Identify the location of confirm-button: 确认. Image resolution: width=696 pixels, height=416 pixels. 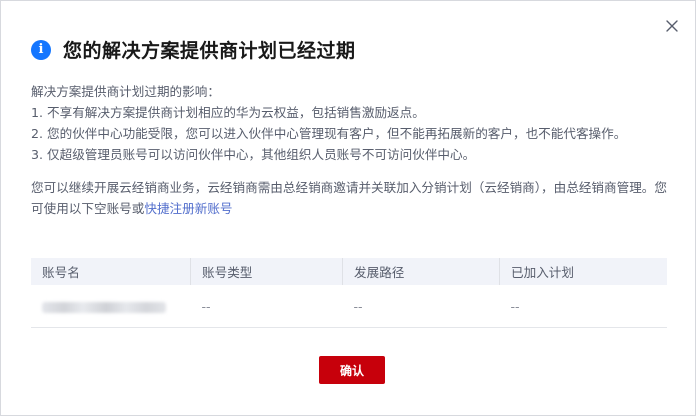
(352, 370).